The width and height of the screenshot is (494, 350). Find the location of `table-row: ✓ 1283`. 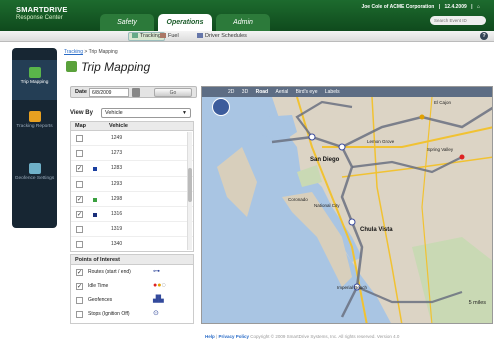

table-row: ✓ 1283 is located at coordinates (132, 169).